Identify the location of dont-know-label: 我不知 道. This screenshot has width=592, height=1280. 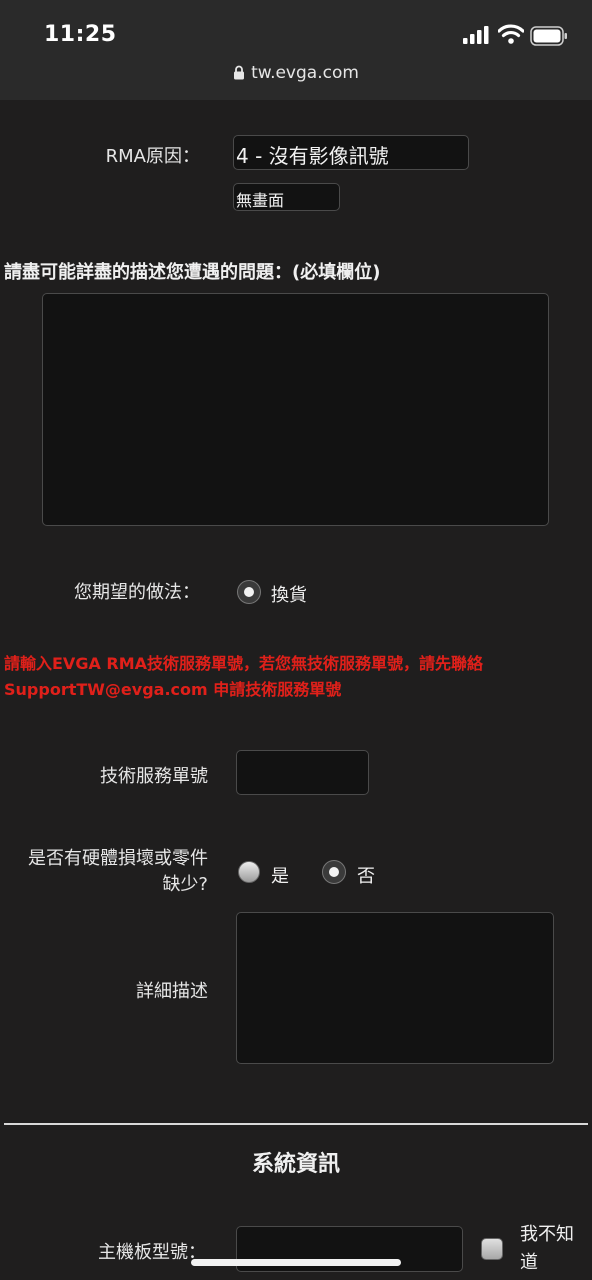
(547, 1249).